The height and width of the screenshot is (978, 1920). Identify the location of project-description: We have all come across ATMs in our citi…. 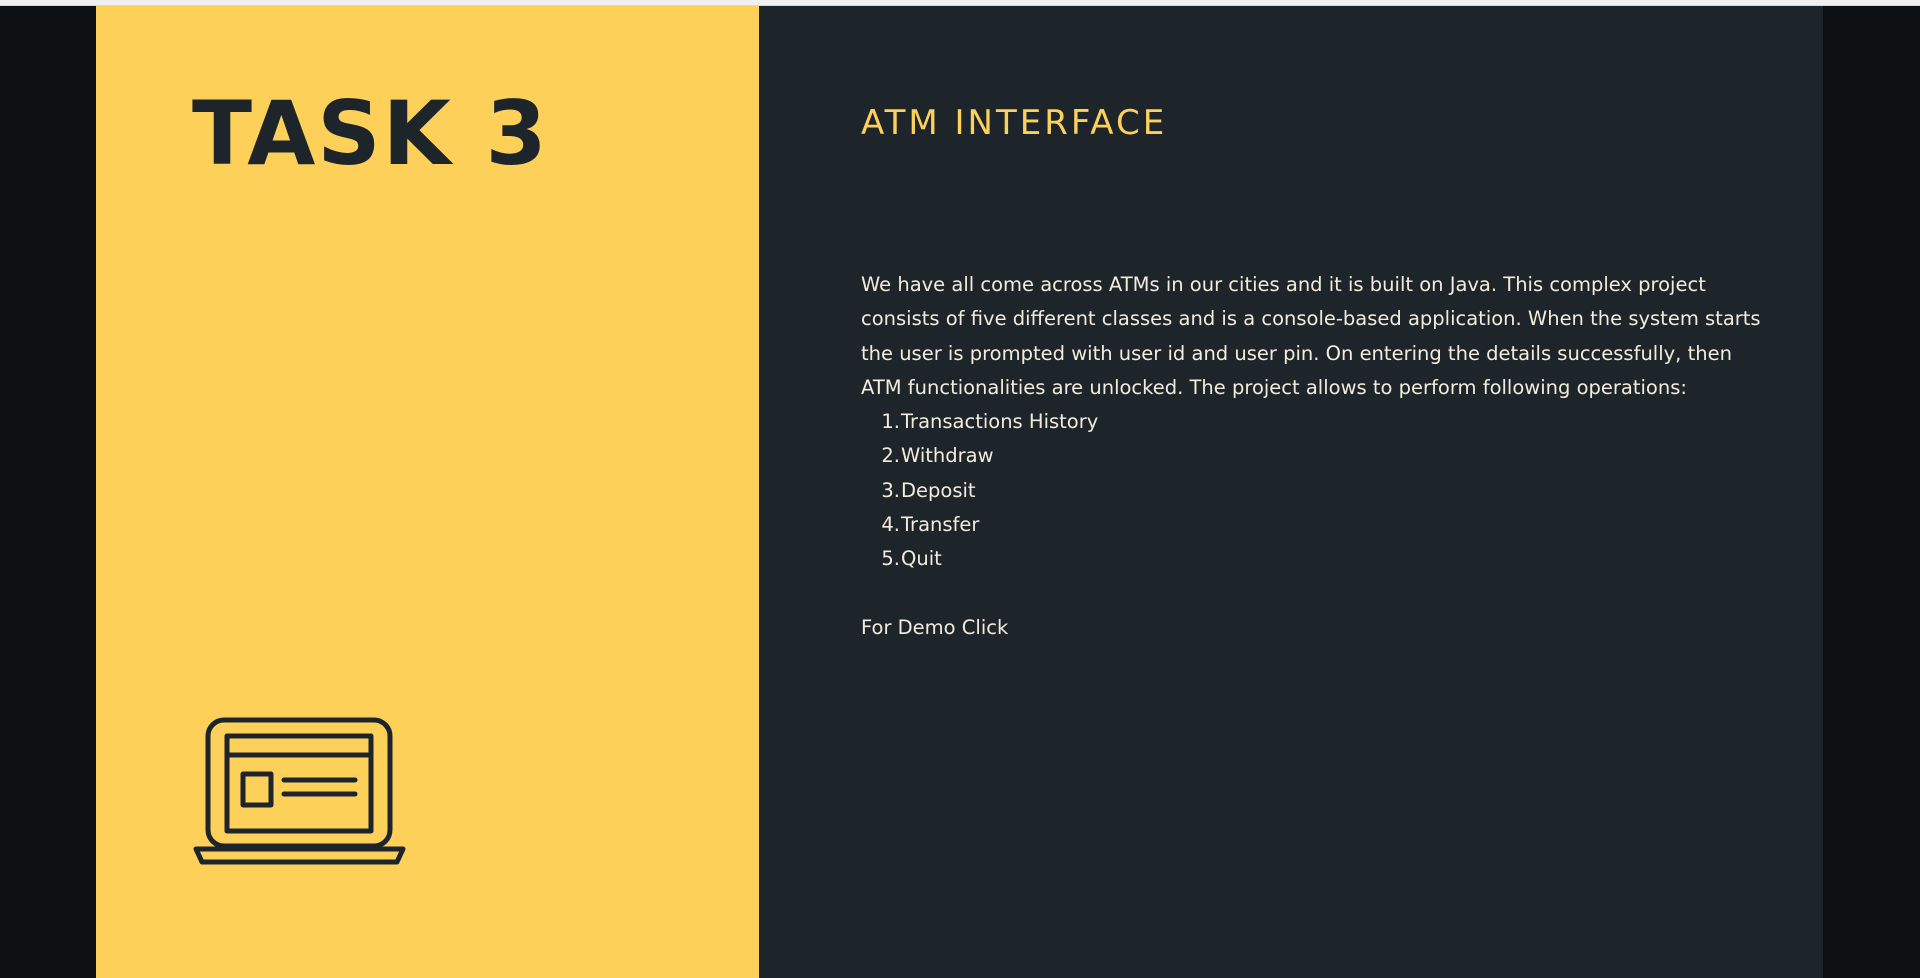
(1311, 336).